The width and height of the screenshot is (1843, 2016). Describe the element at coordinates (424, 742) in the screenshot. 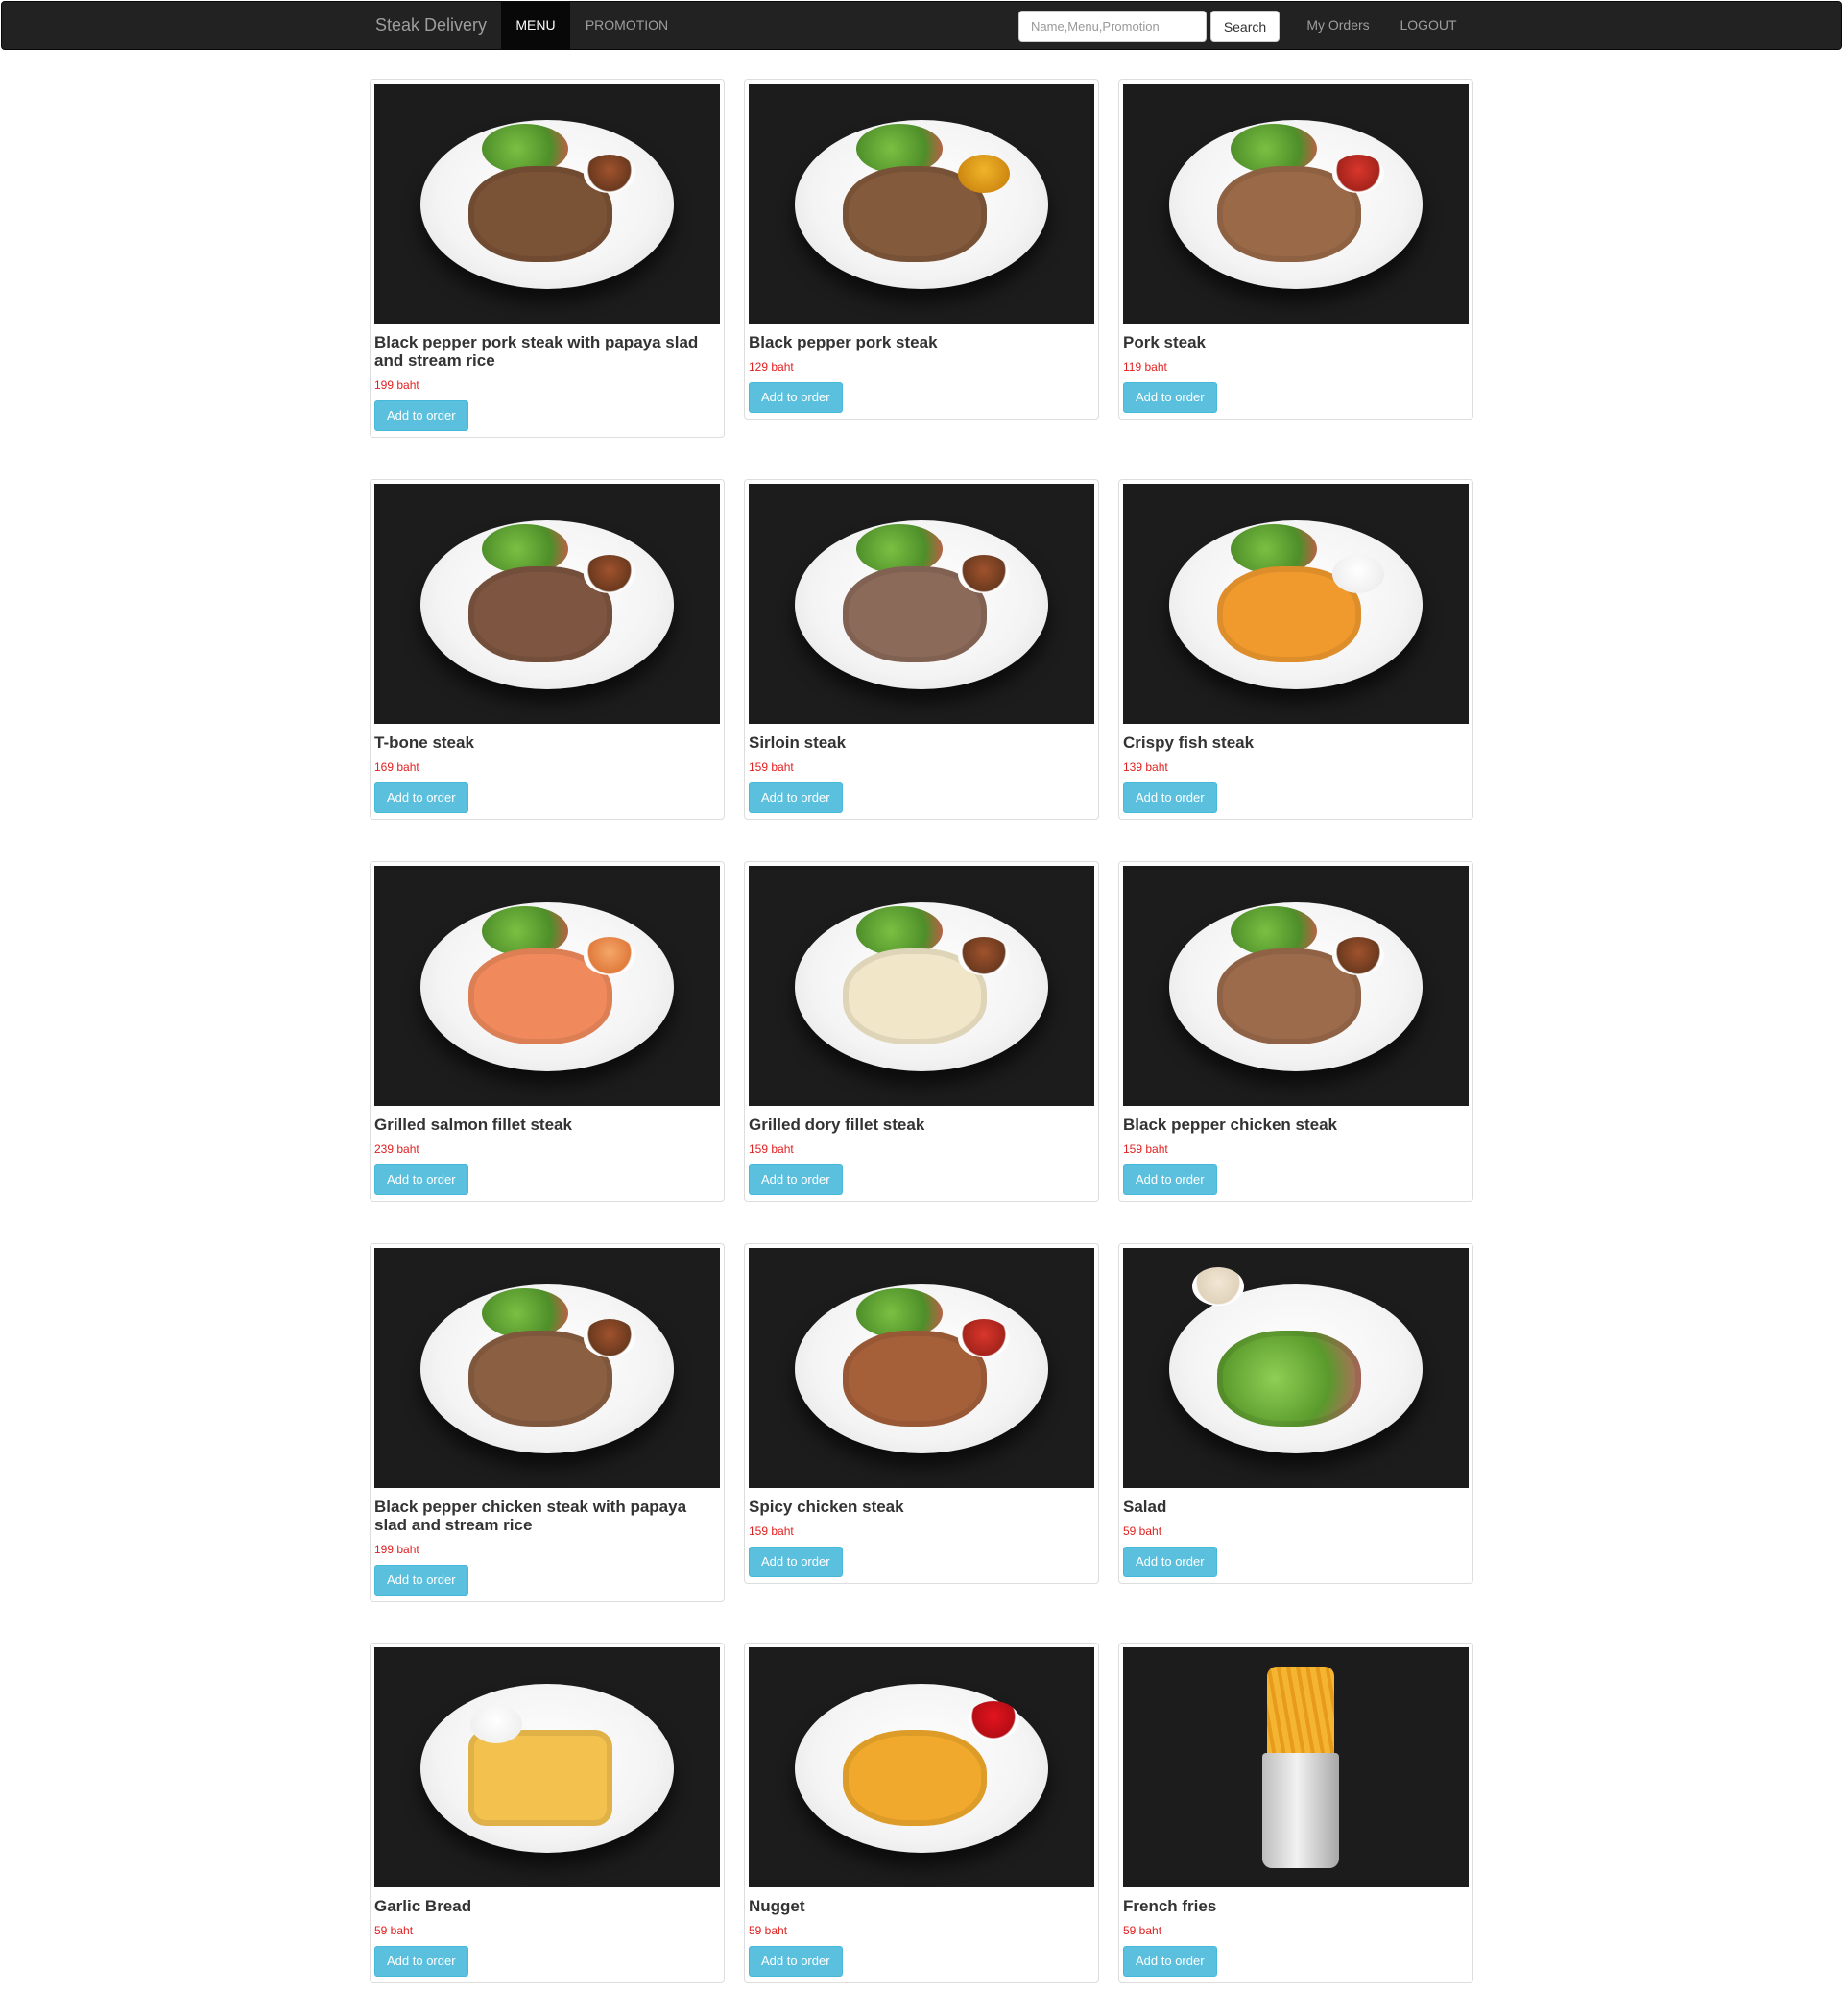

I see `menu-item-name: T-bone steak` at that location.